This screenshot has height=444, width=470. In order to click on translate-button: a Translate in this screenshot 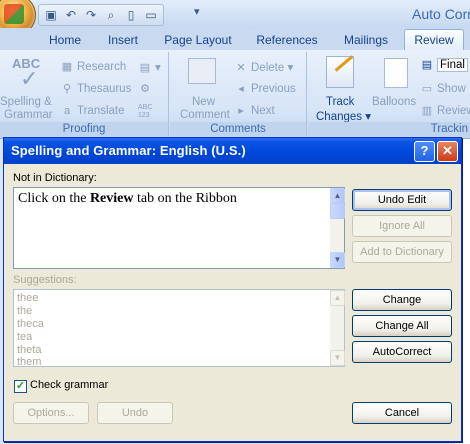, I will do `click(92, 111)`.